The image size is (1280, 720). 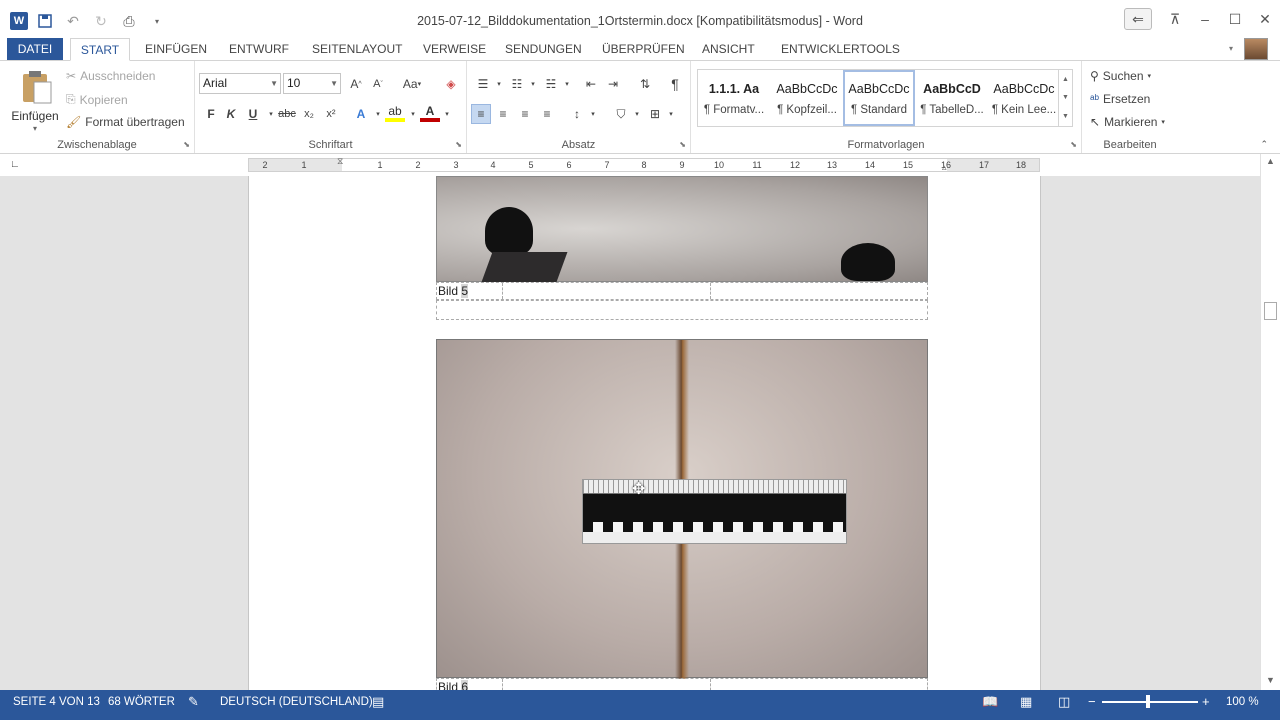 I want to click on tab-ueberpruefen: ÜBERPRÜFEN, so click(x=643, y=49).